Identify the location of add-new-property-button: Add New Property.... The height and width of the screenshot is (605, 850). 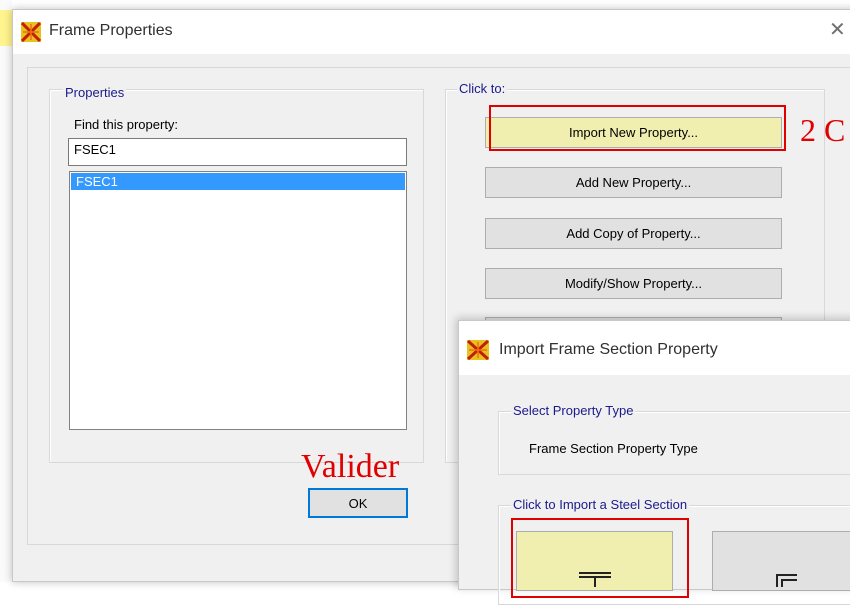
(633, 182).